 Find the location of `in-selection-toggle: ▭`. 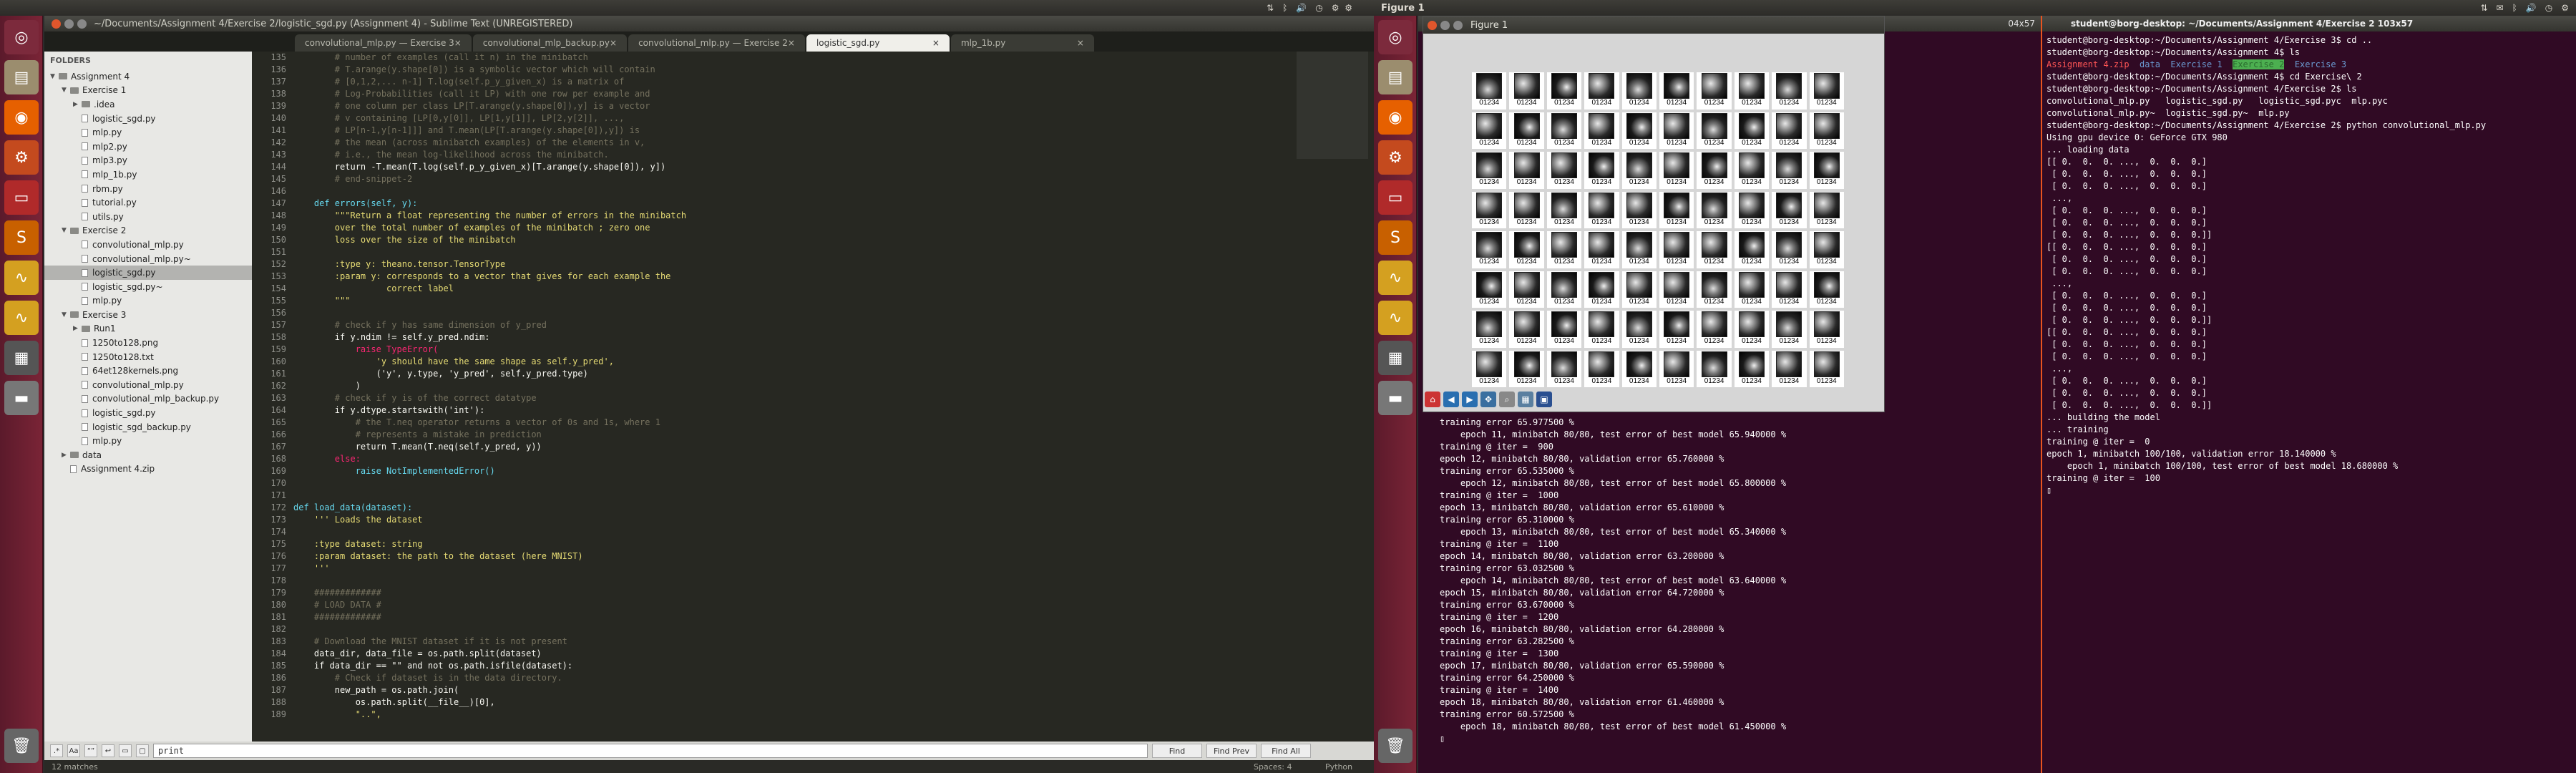

in-selection-toggle: ▭ is located at coordinates (125, 750).